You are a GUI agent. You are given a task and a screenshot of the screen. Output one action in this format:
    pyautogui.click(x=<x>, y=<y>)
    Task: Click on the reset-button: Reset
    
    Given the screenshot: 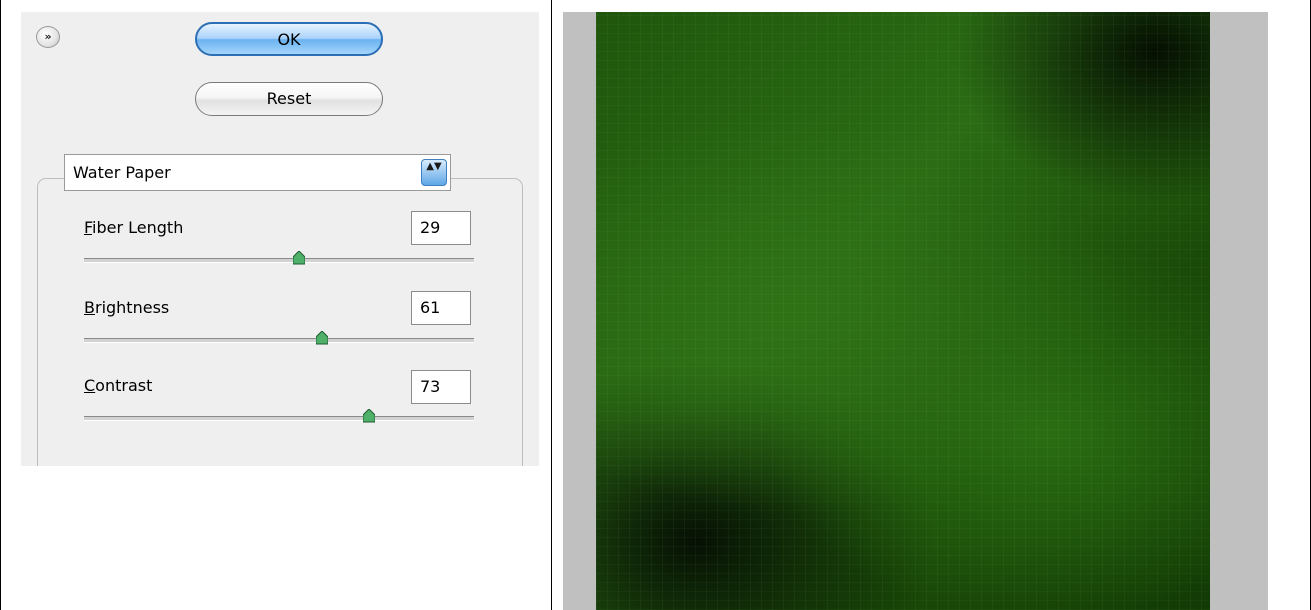 What is the action you would take?
    pyautogui.click(x=289, y=99)
    